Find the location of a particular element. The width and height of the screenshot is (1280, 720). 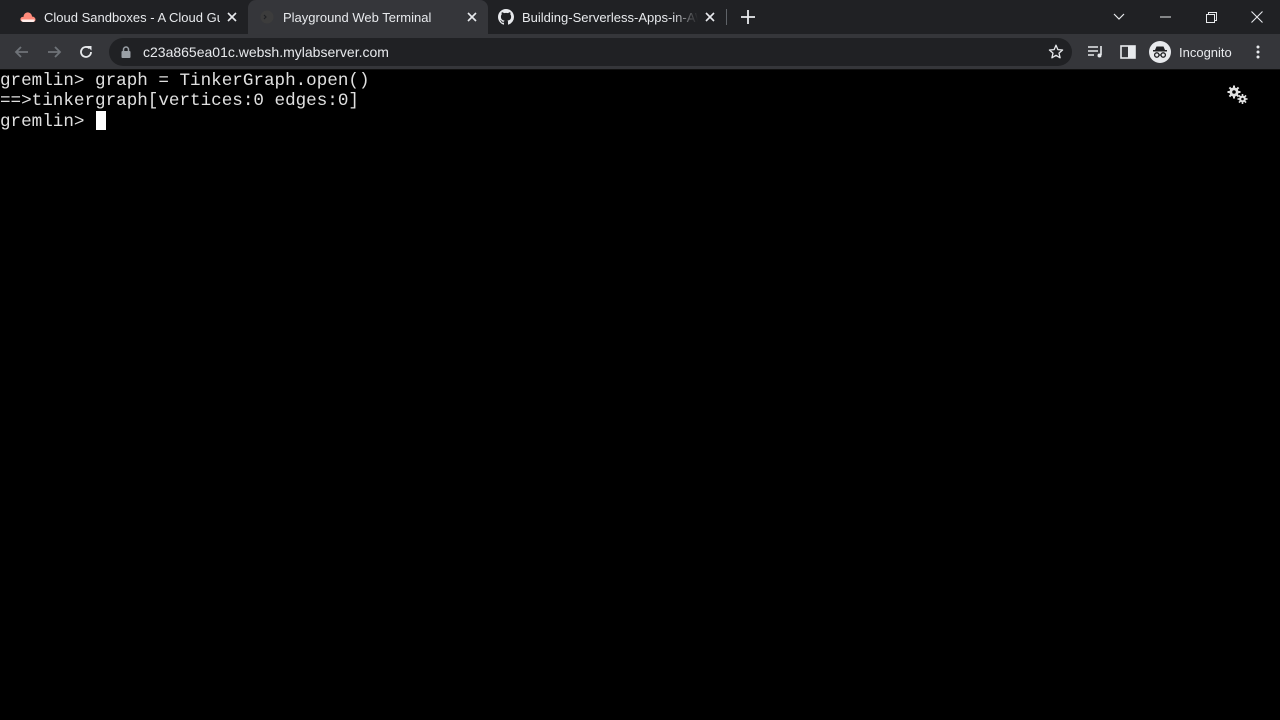

forward-button is located at coordinates (54, 52).